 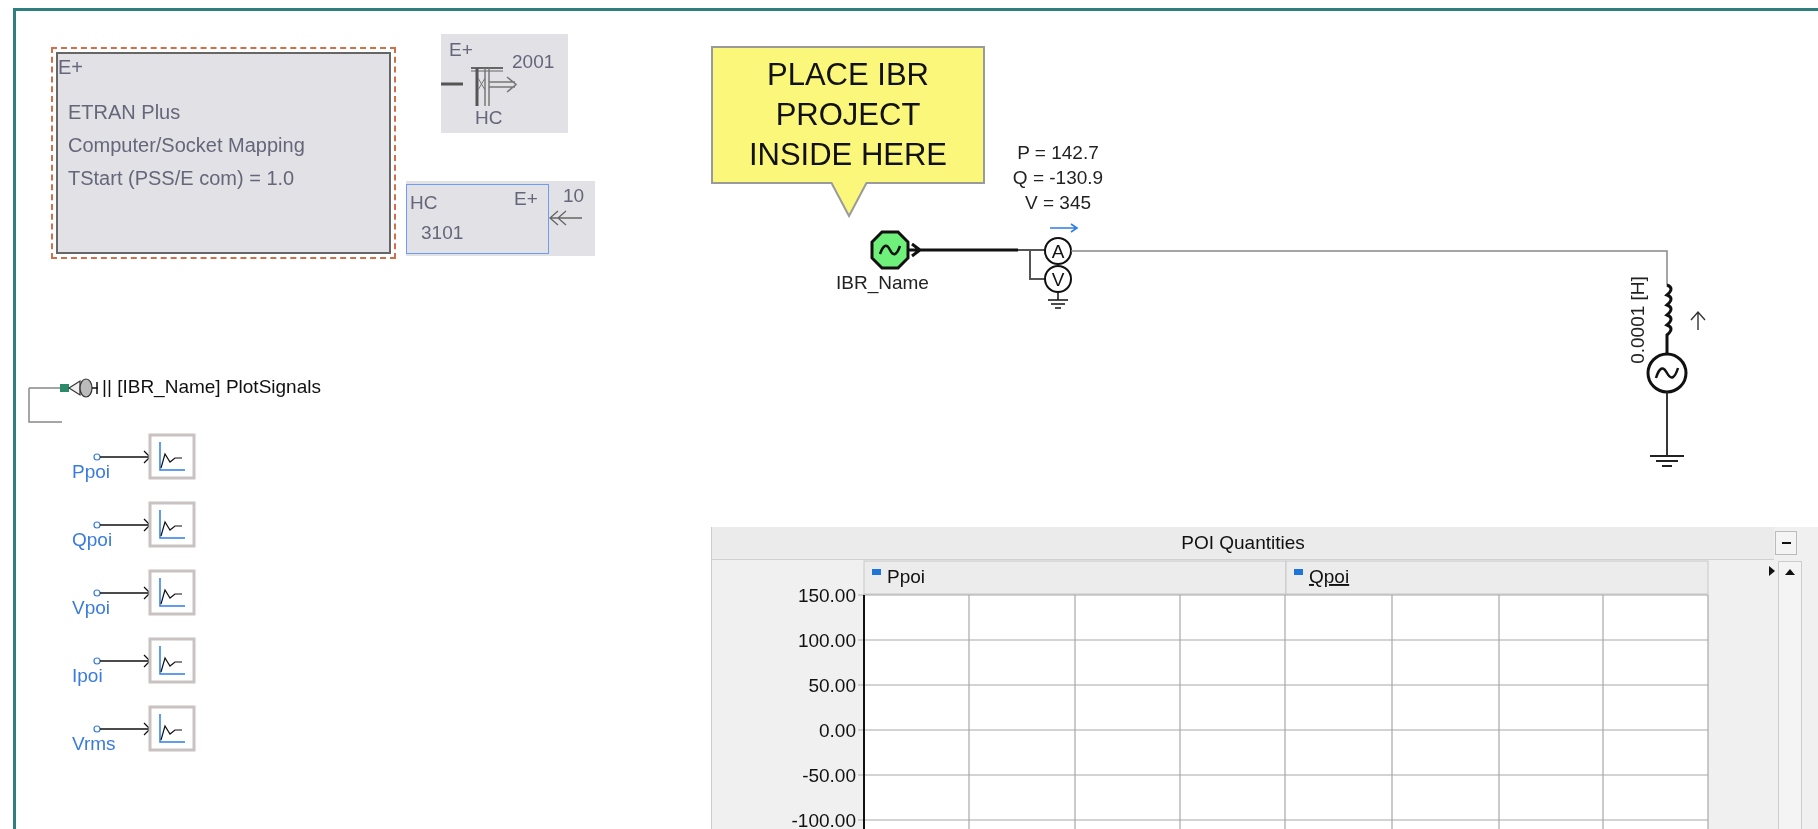 What do you see at coordinates (890, 250) in the screenshot?
I see `source-icon` at bounding box center [890, 250].